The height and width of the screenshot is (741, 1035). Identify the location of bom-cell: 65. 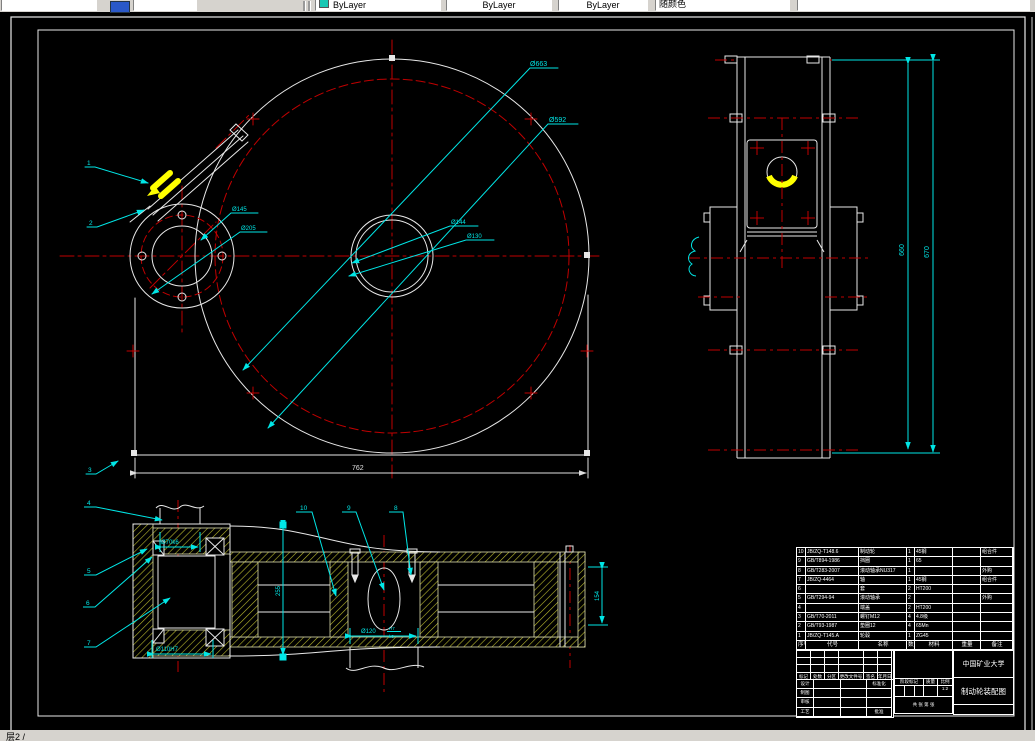
(934, 562).